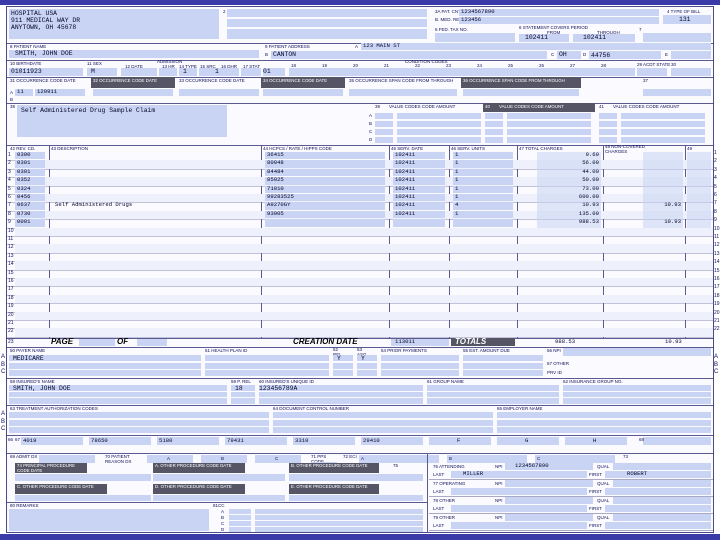 The height and width of the screenshot is (540, 720). I want to click on p-rel-field, so click(243, 394).